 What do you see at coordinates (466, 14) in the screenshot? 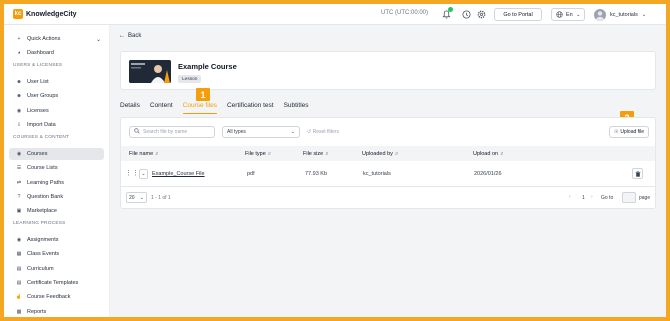
I see `help-icon` at bounding box center [466, 14].